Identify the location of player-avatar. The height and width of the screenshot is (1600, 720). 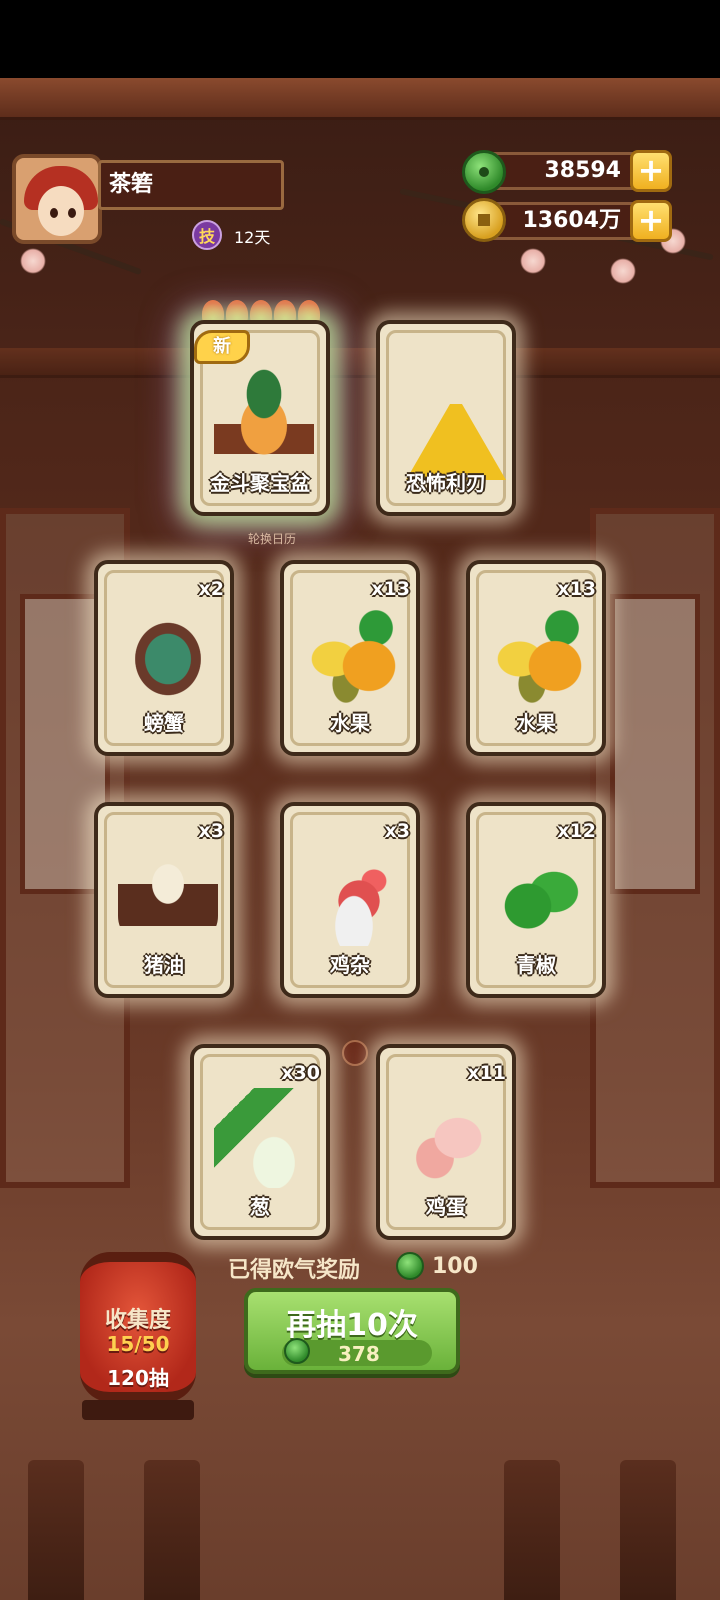
(57, 199).